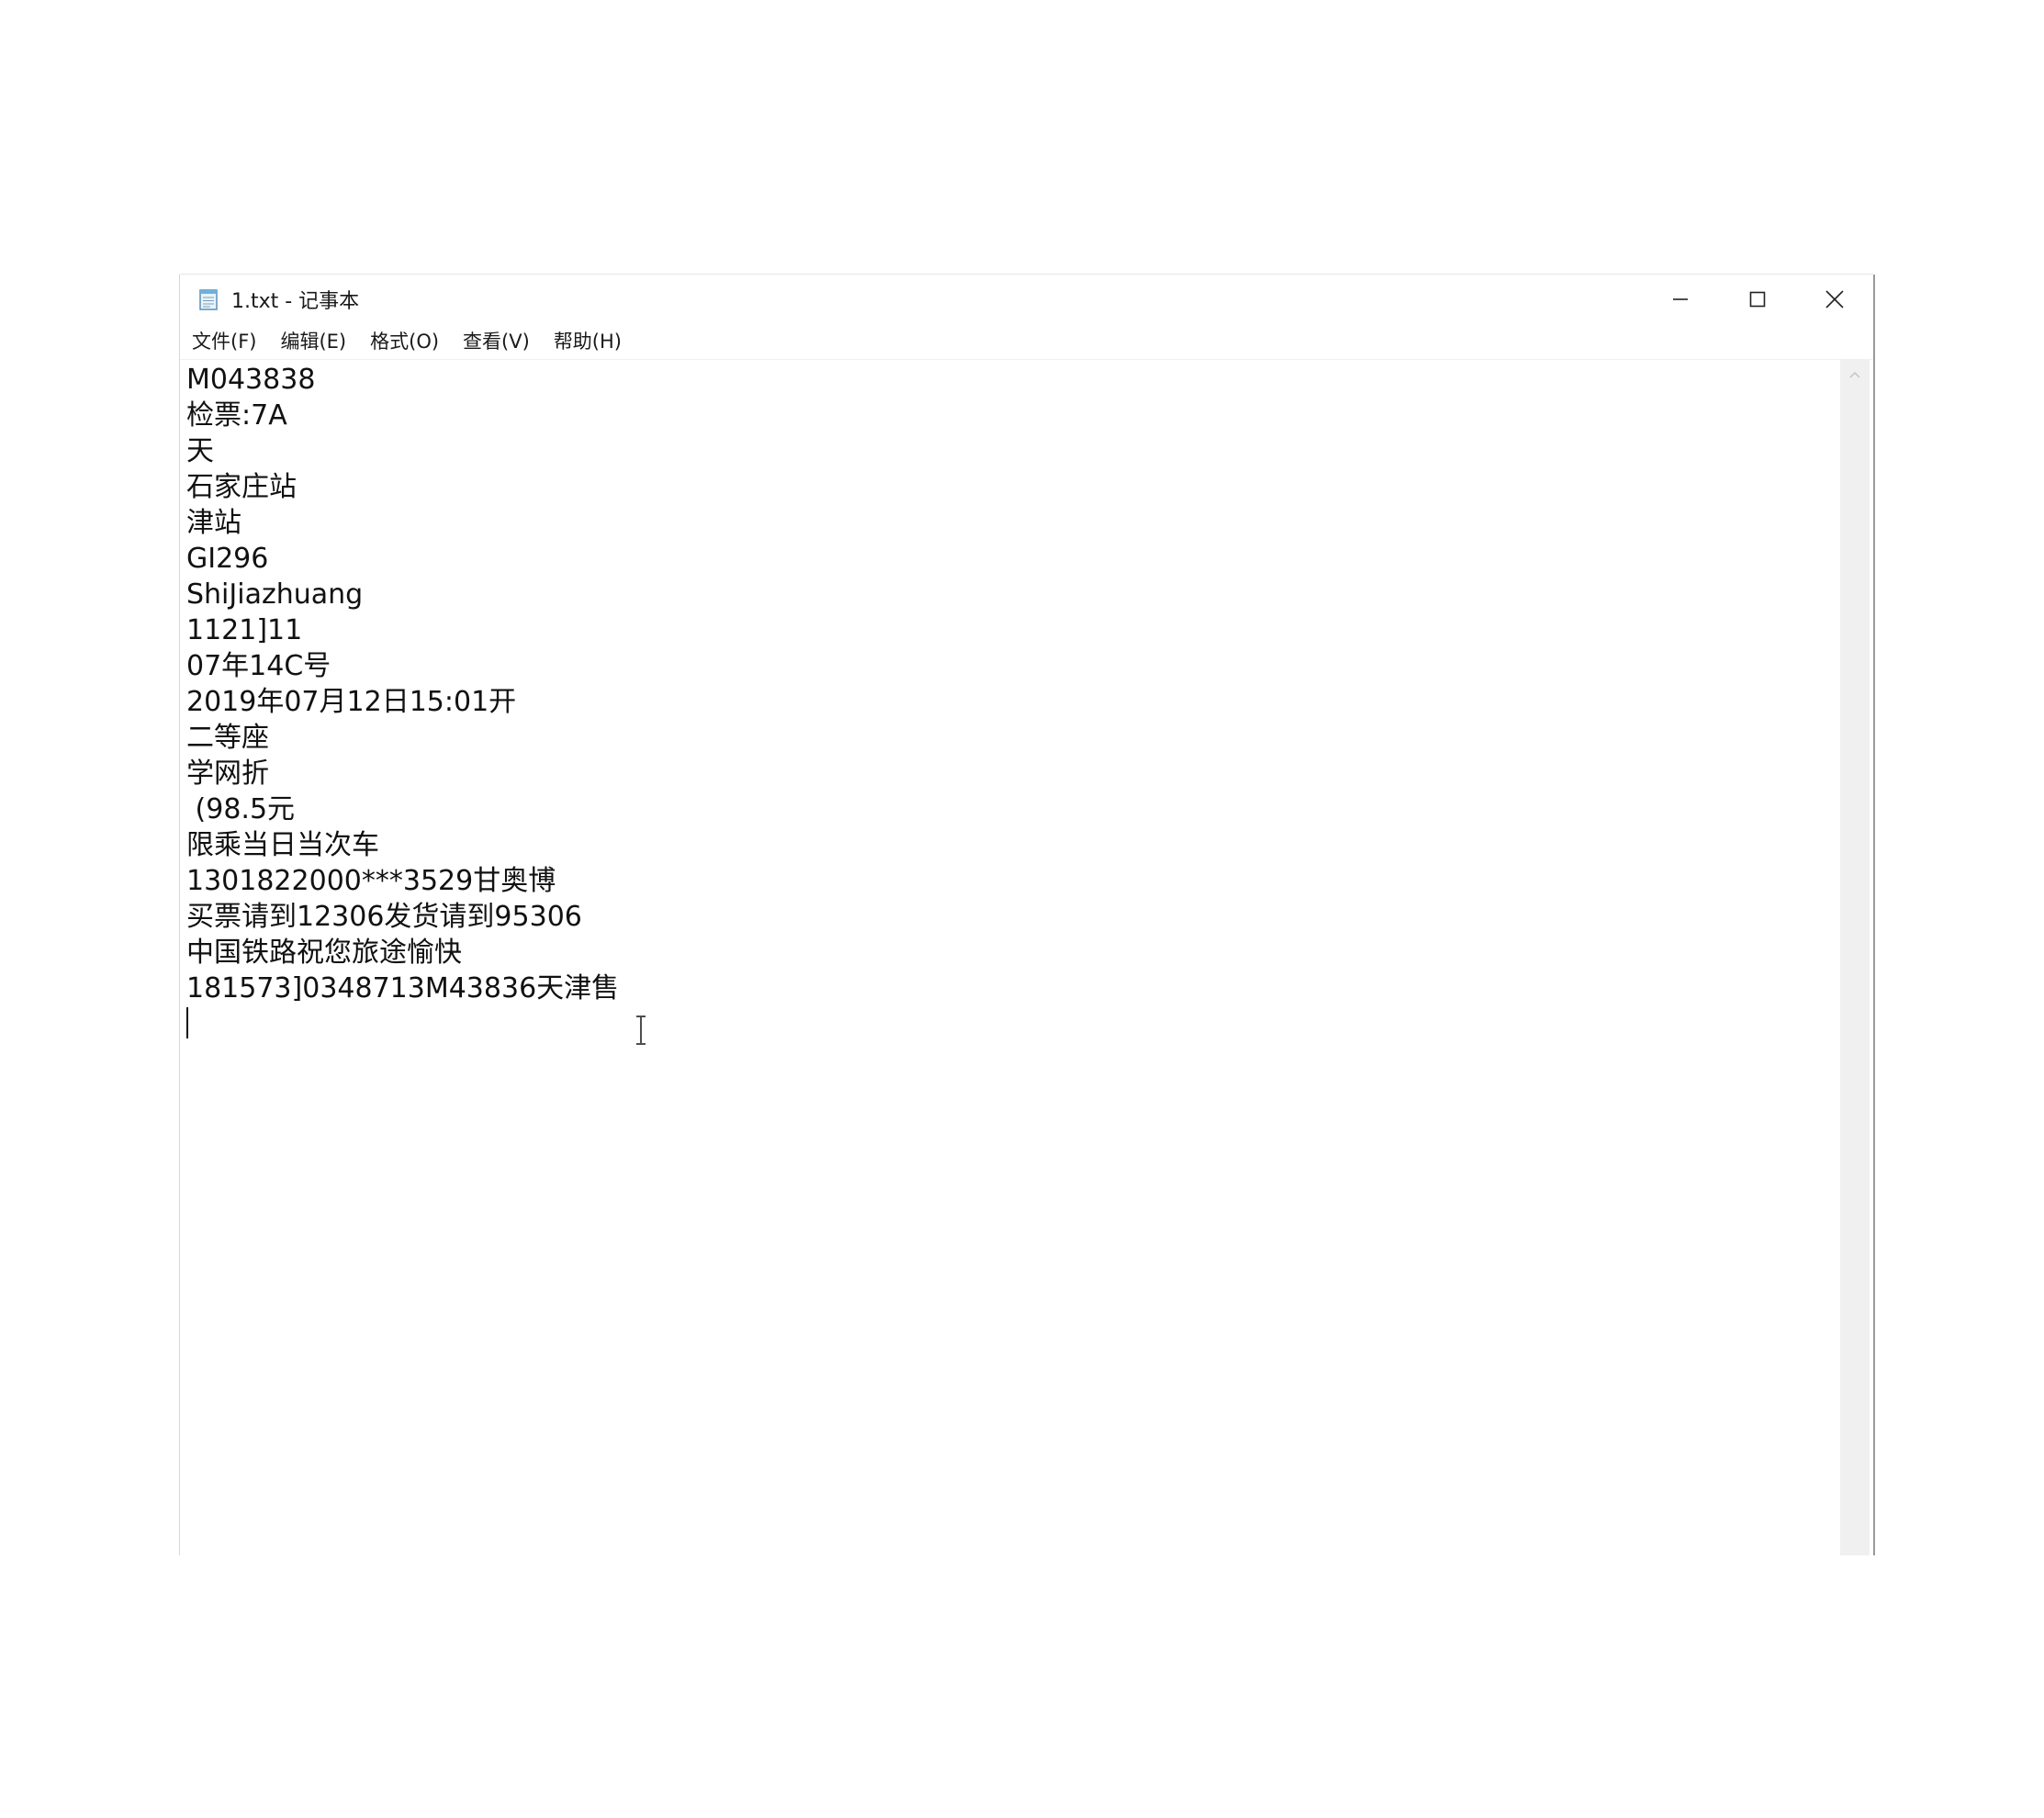  What do you see at coordinates (588, 342) in the screenshot?
I see `menu-help: 帮助(H)` at bounding box center [588, 342].